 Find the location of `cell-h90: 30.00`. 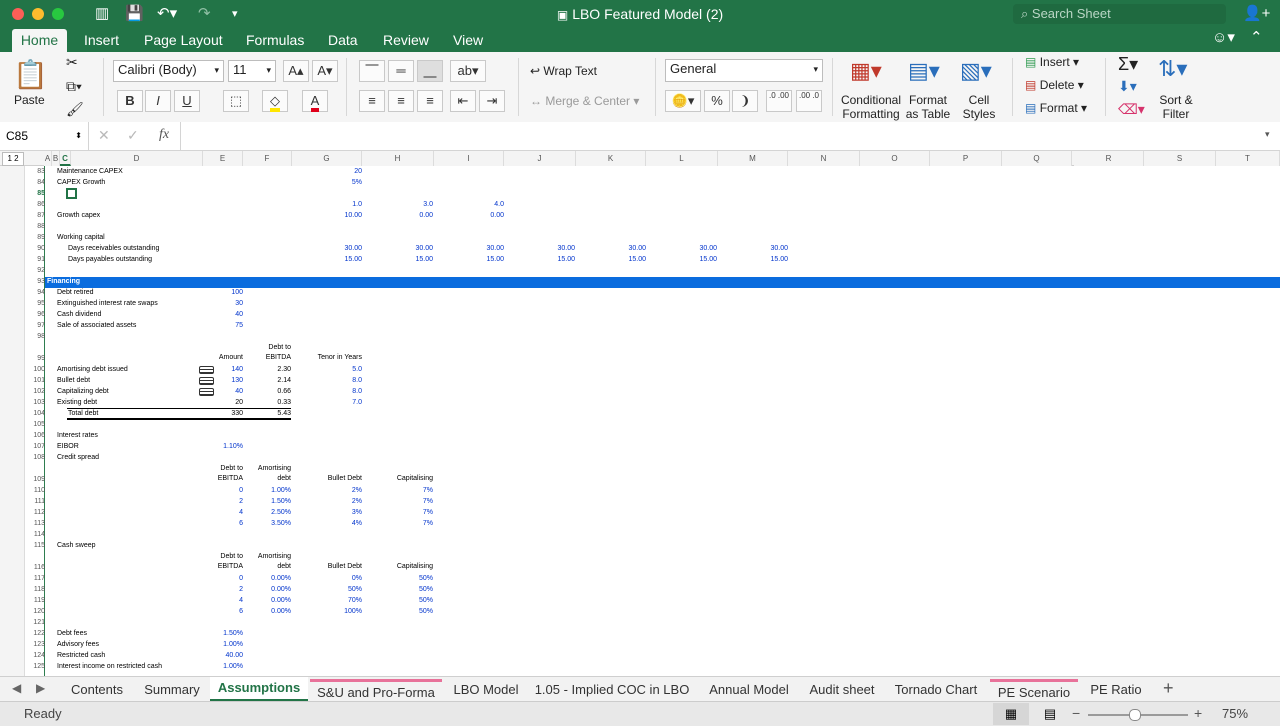

cell-h90: 30.00 is located at coordinates (424, 248).